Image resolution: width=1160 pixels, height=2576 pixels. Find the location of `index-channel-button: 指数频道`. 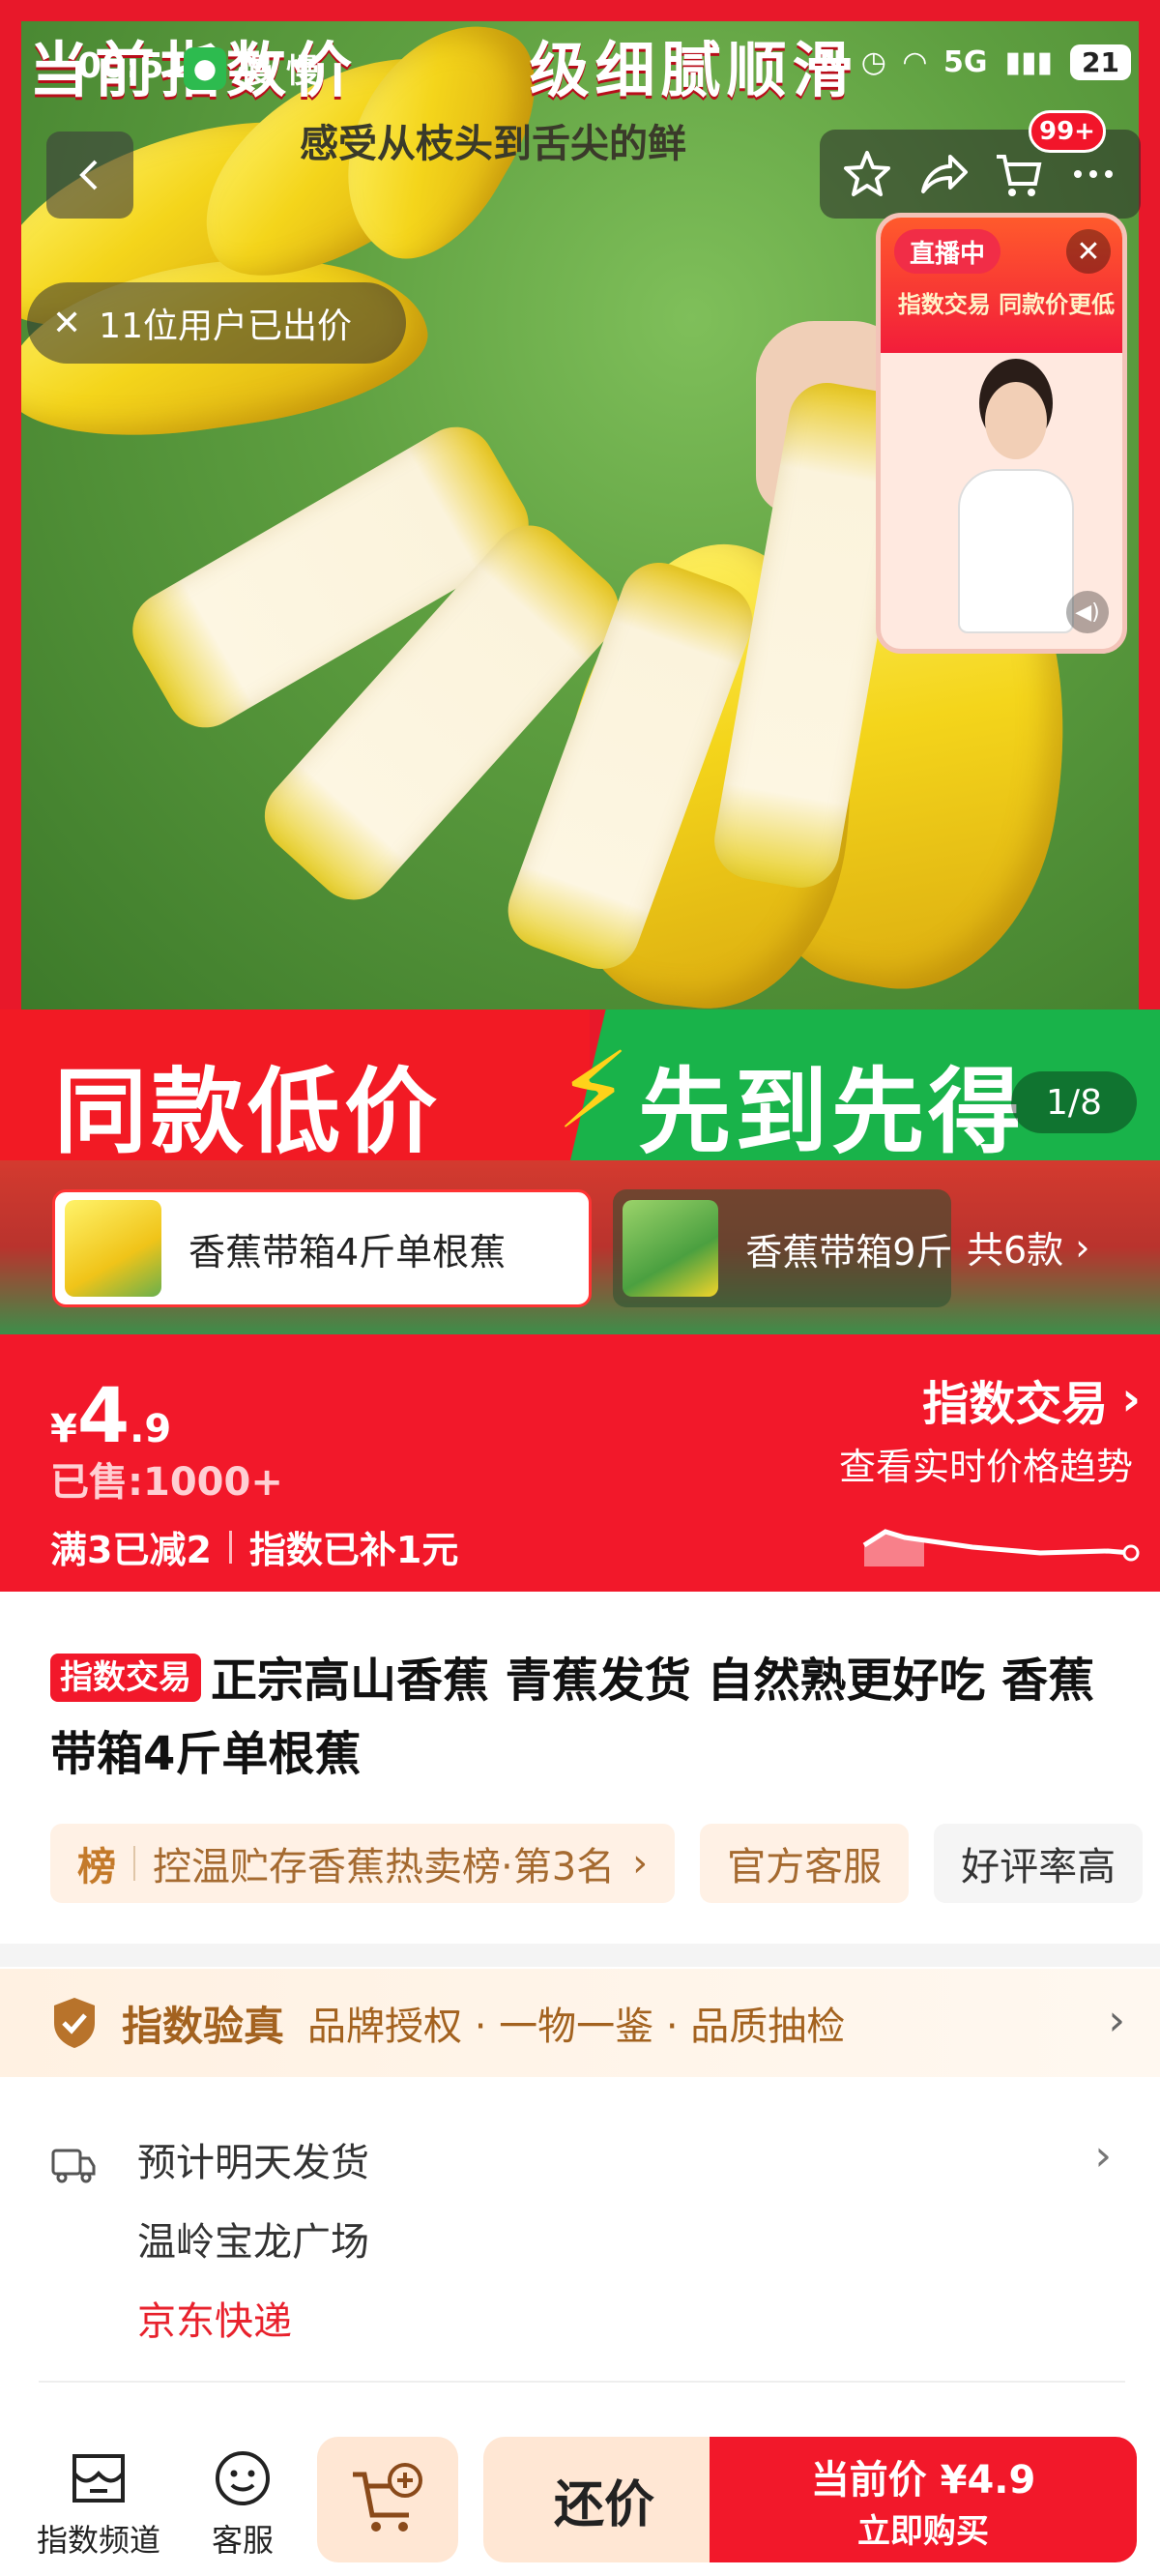

index-channel-button: 指数频道 is located at coordinates (98, 2503).